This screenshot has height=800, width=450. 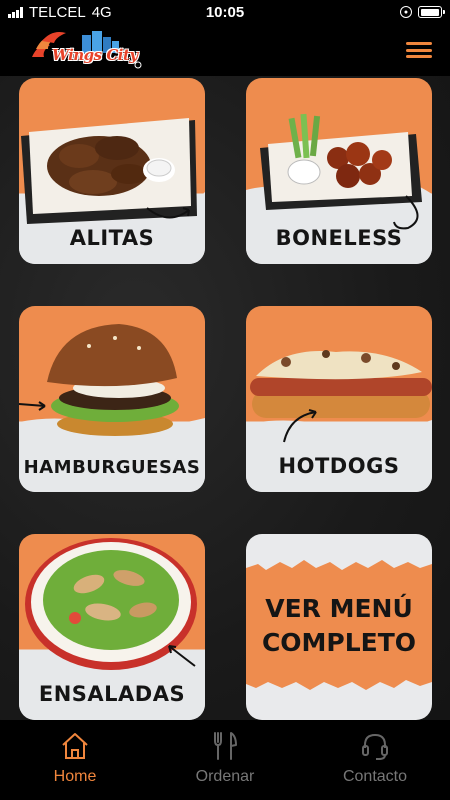 I want to click on category-tile-alitas: ALITAS, so click(x=112, y=171).